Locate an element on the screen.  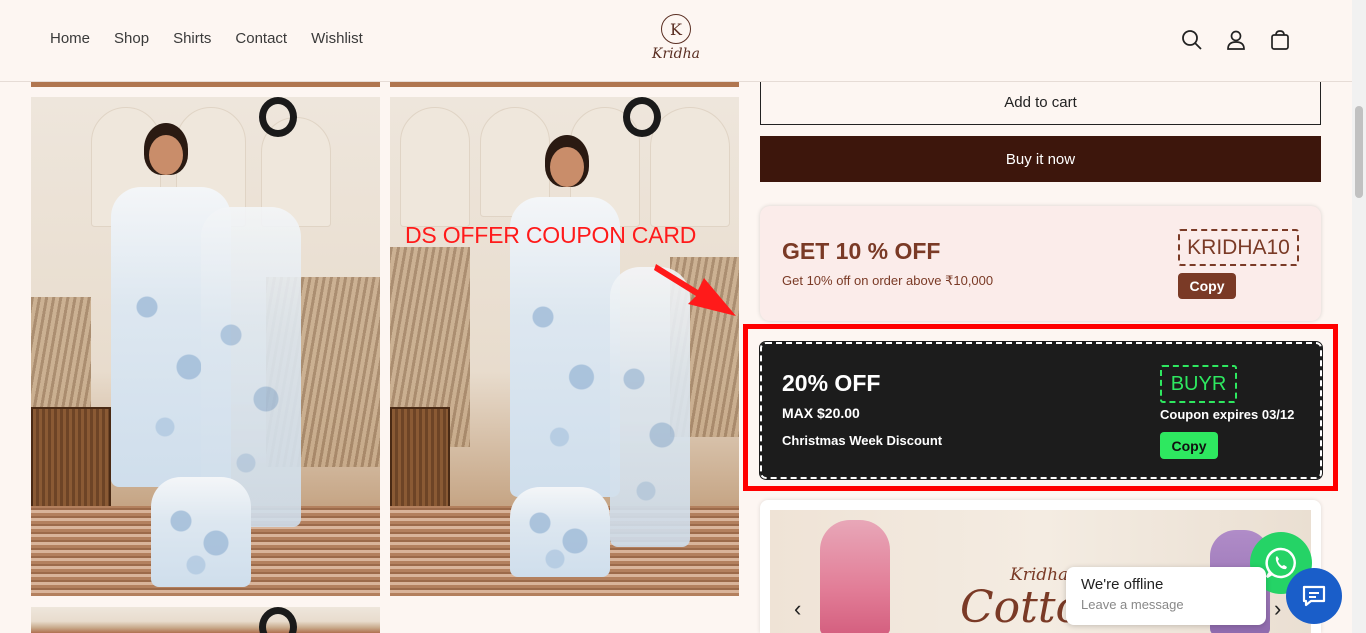
offer-coupon-annotation: DS OFFER COUPON CARD is located at coordinates (551, 235).